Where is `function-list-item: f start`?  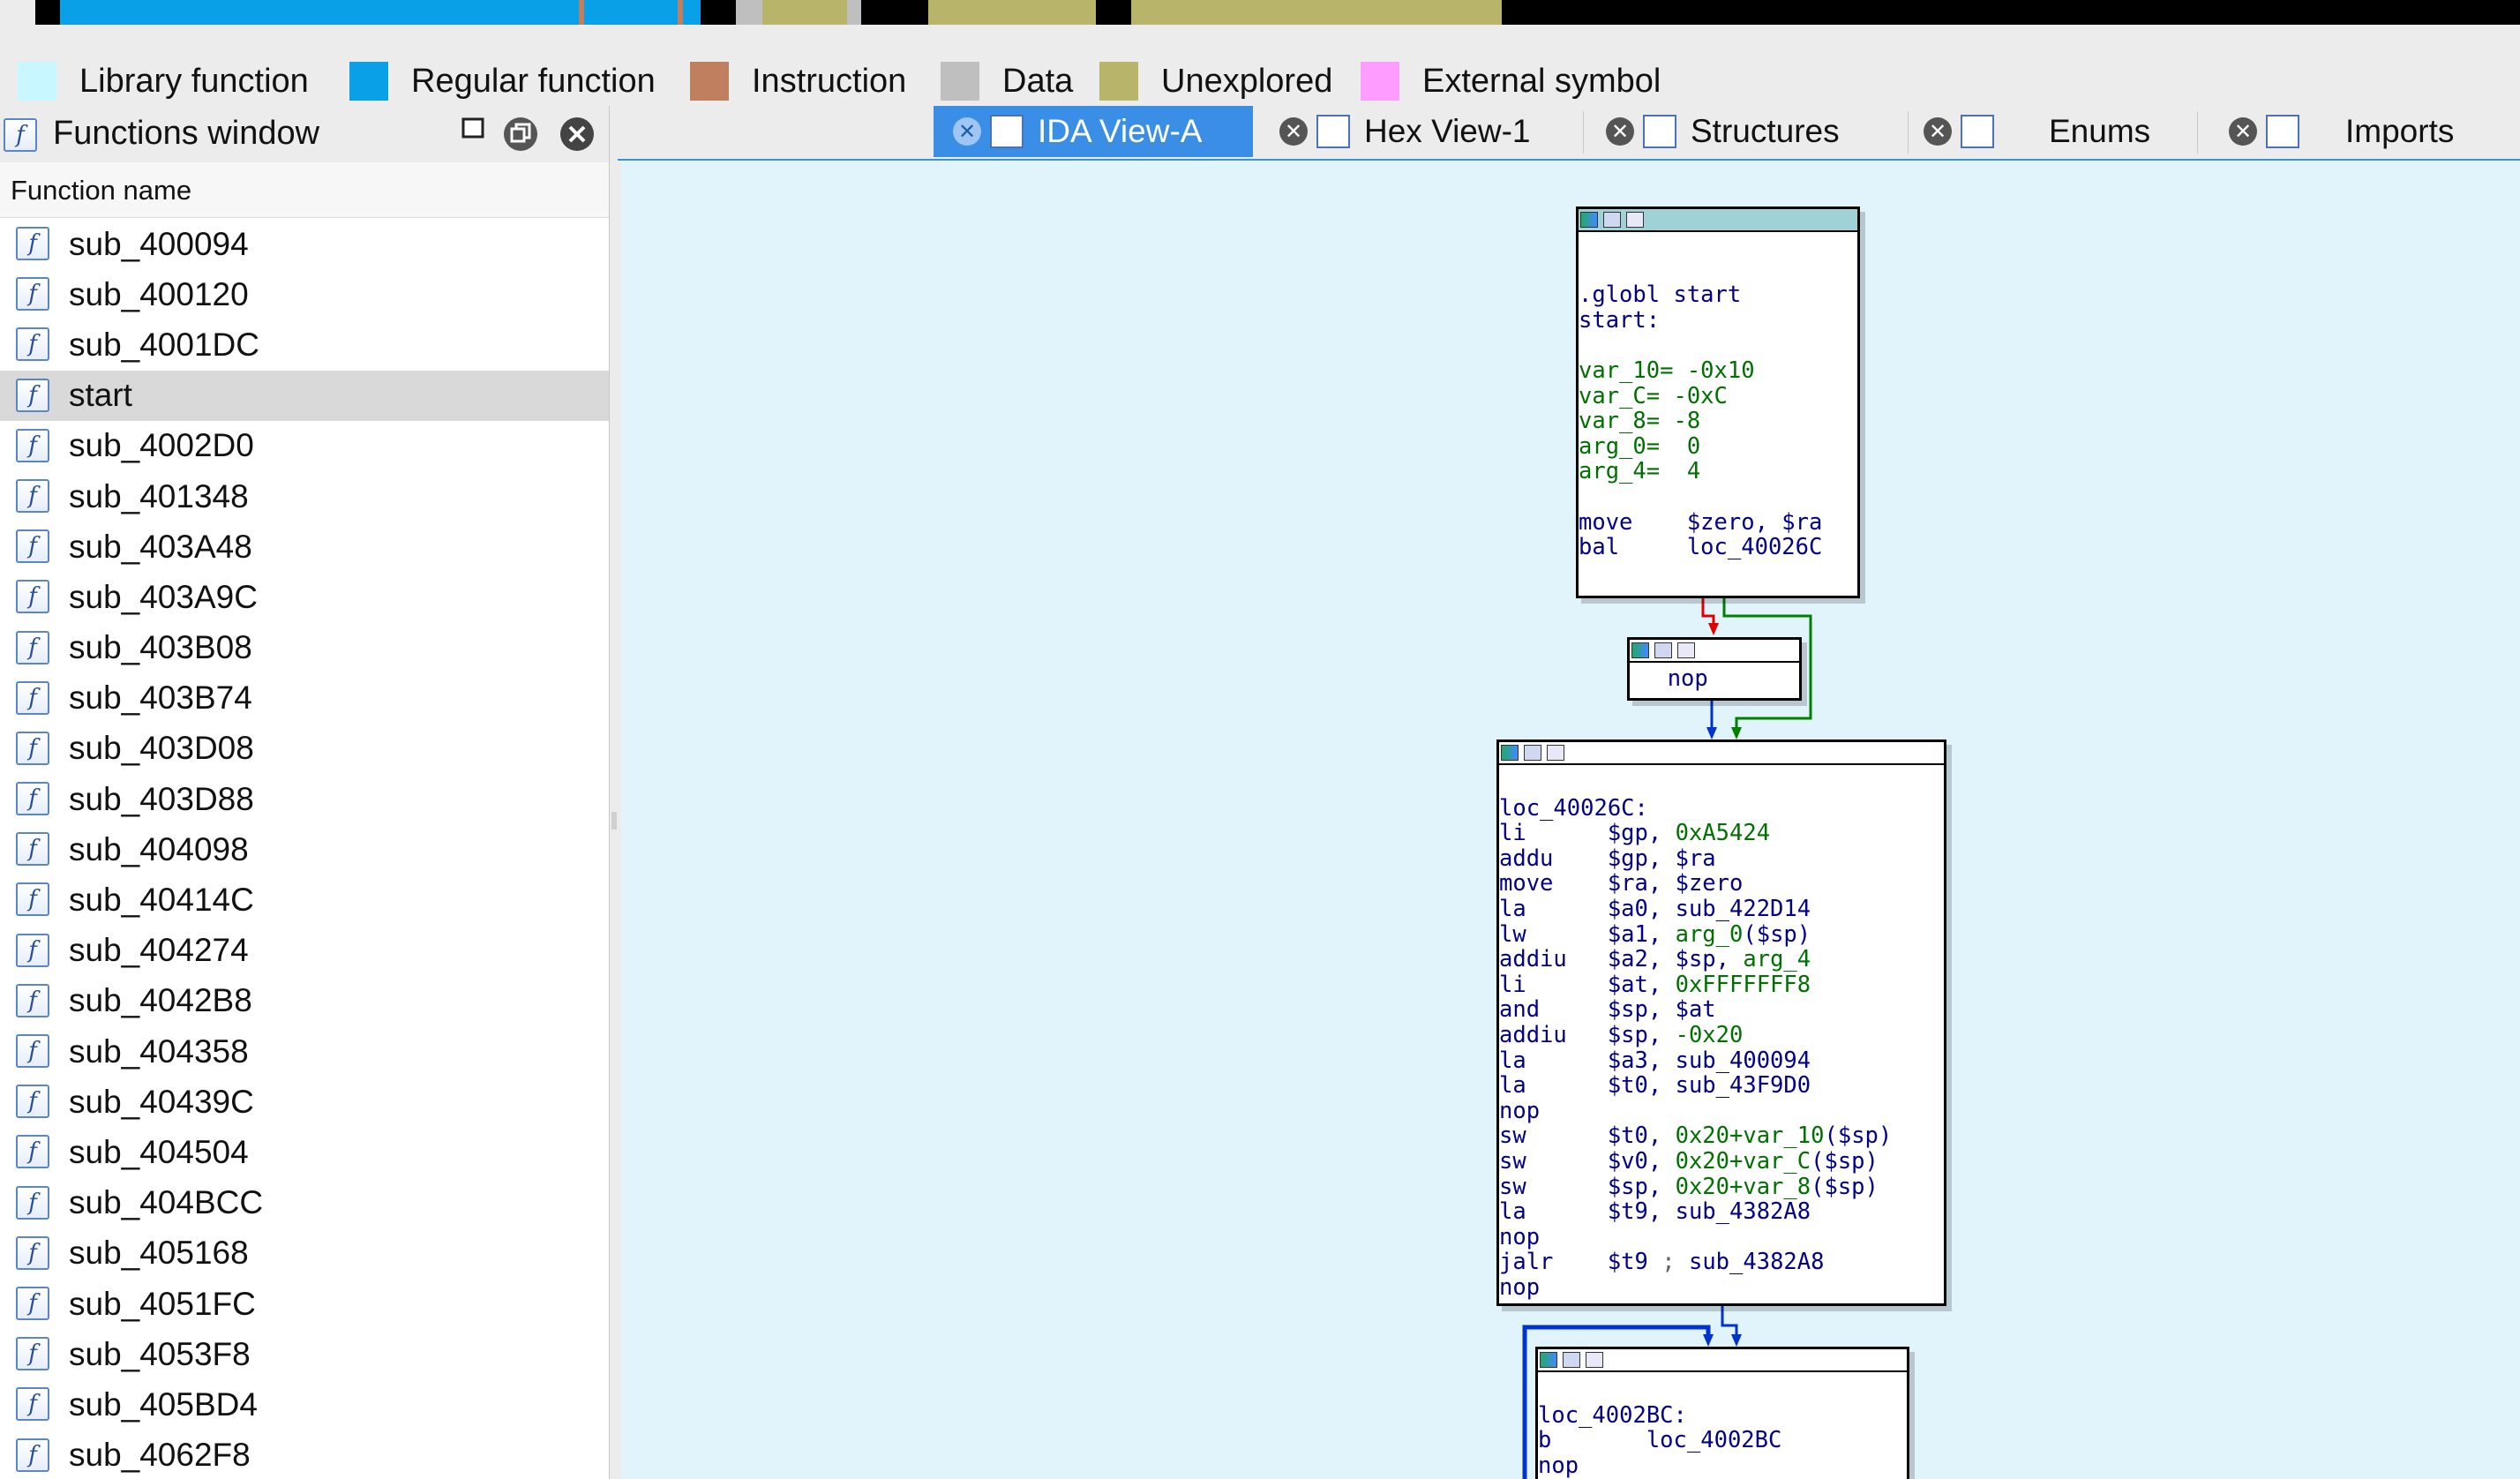 function-list-item: f start is located at coordinates (304, 395).